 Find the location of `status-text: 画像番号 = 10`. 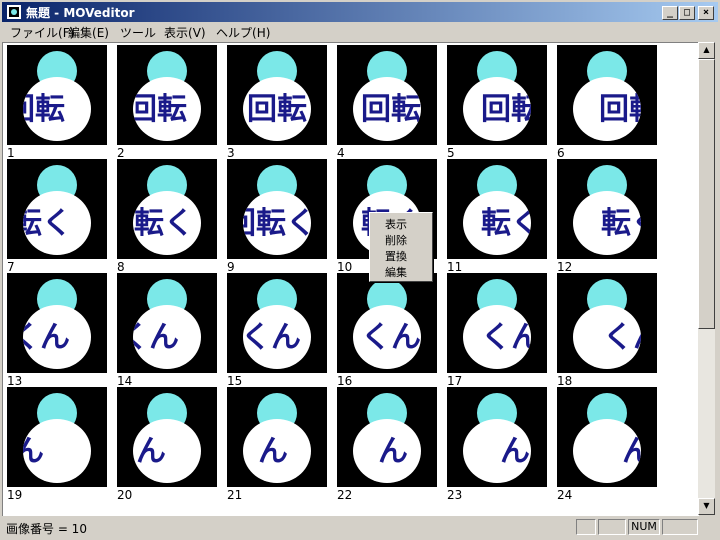

status-text: 画像番号 = 10 is located at coordinates (46, 529).